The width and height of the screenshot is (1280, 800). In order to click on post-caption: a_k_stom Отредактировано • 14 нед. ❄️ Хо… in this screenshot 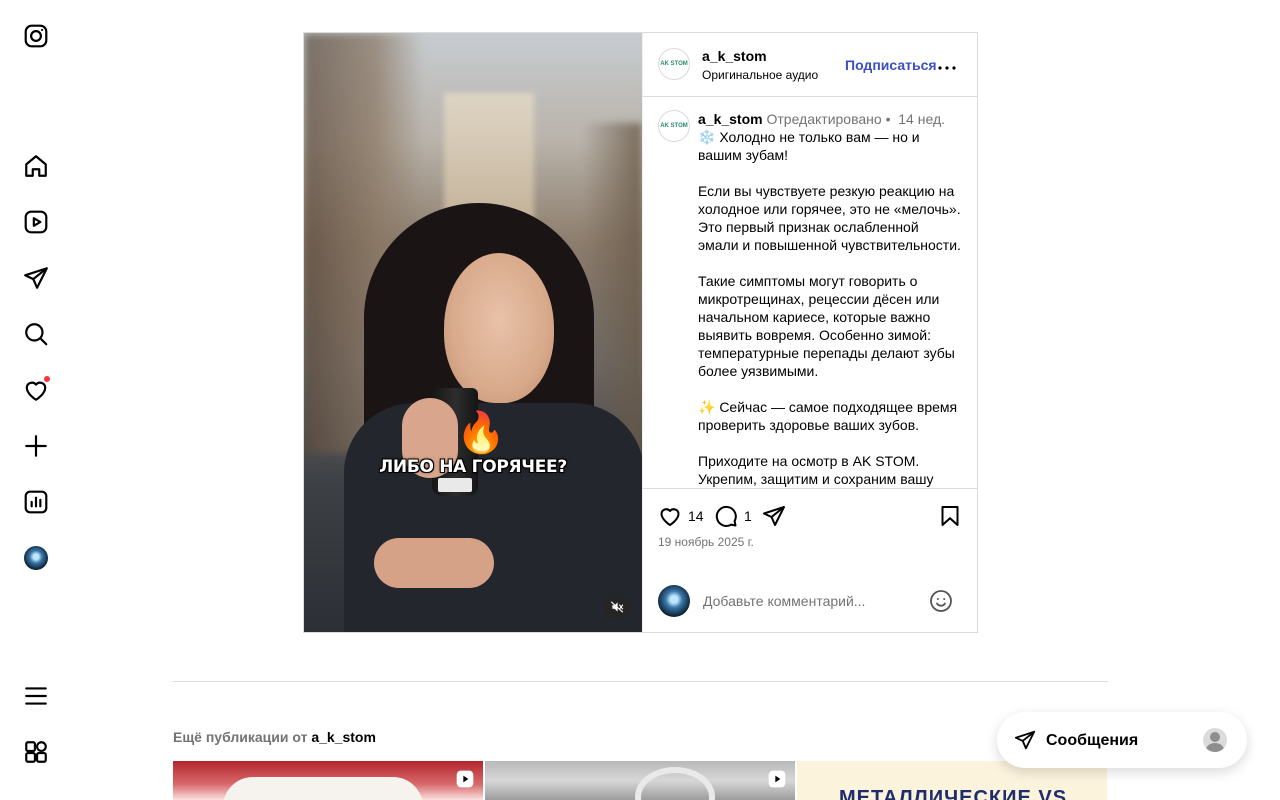, I will do `click(830, 299)`.